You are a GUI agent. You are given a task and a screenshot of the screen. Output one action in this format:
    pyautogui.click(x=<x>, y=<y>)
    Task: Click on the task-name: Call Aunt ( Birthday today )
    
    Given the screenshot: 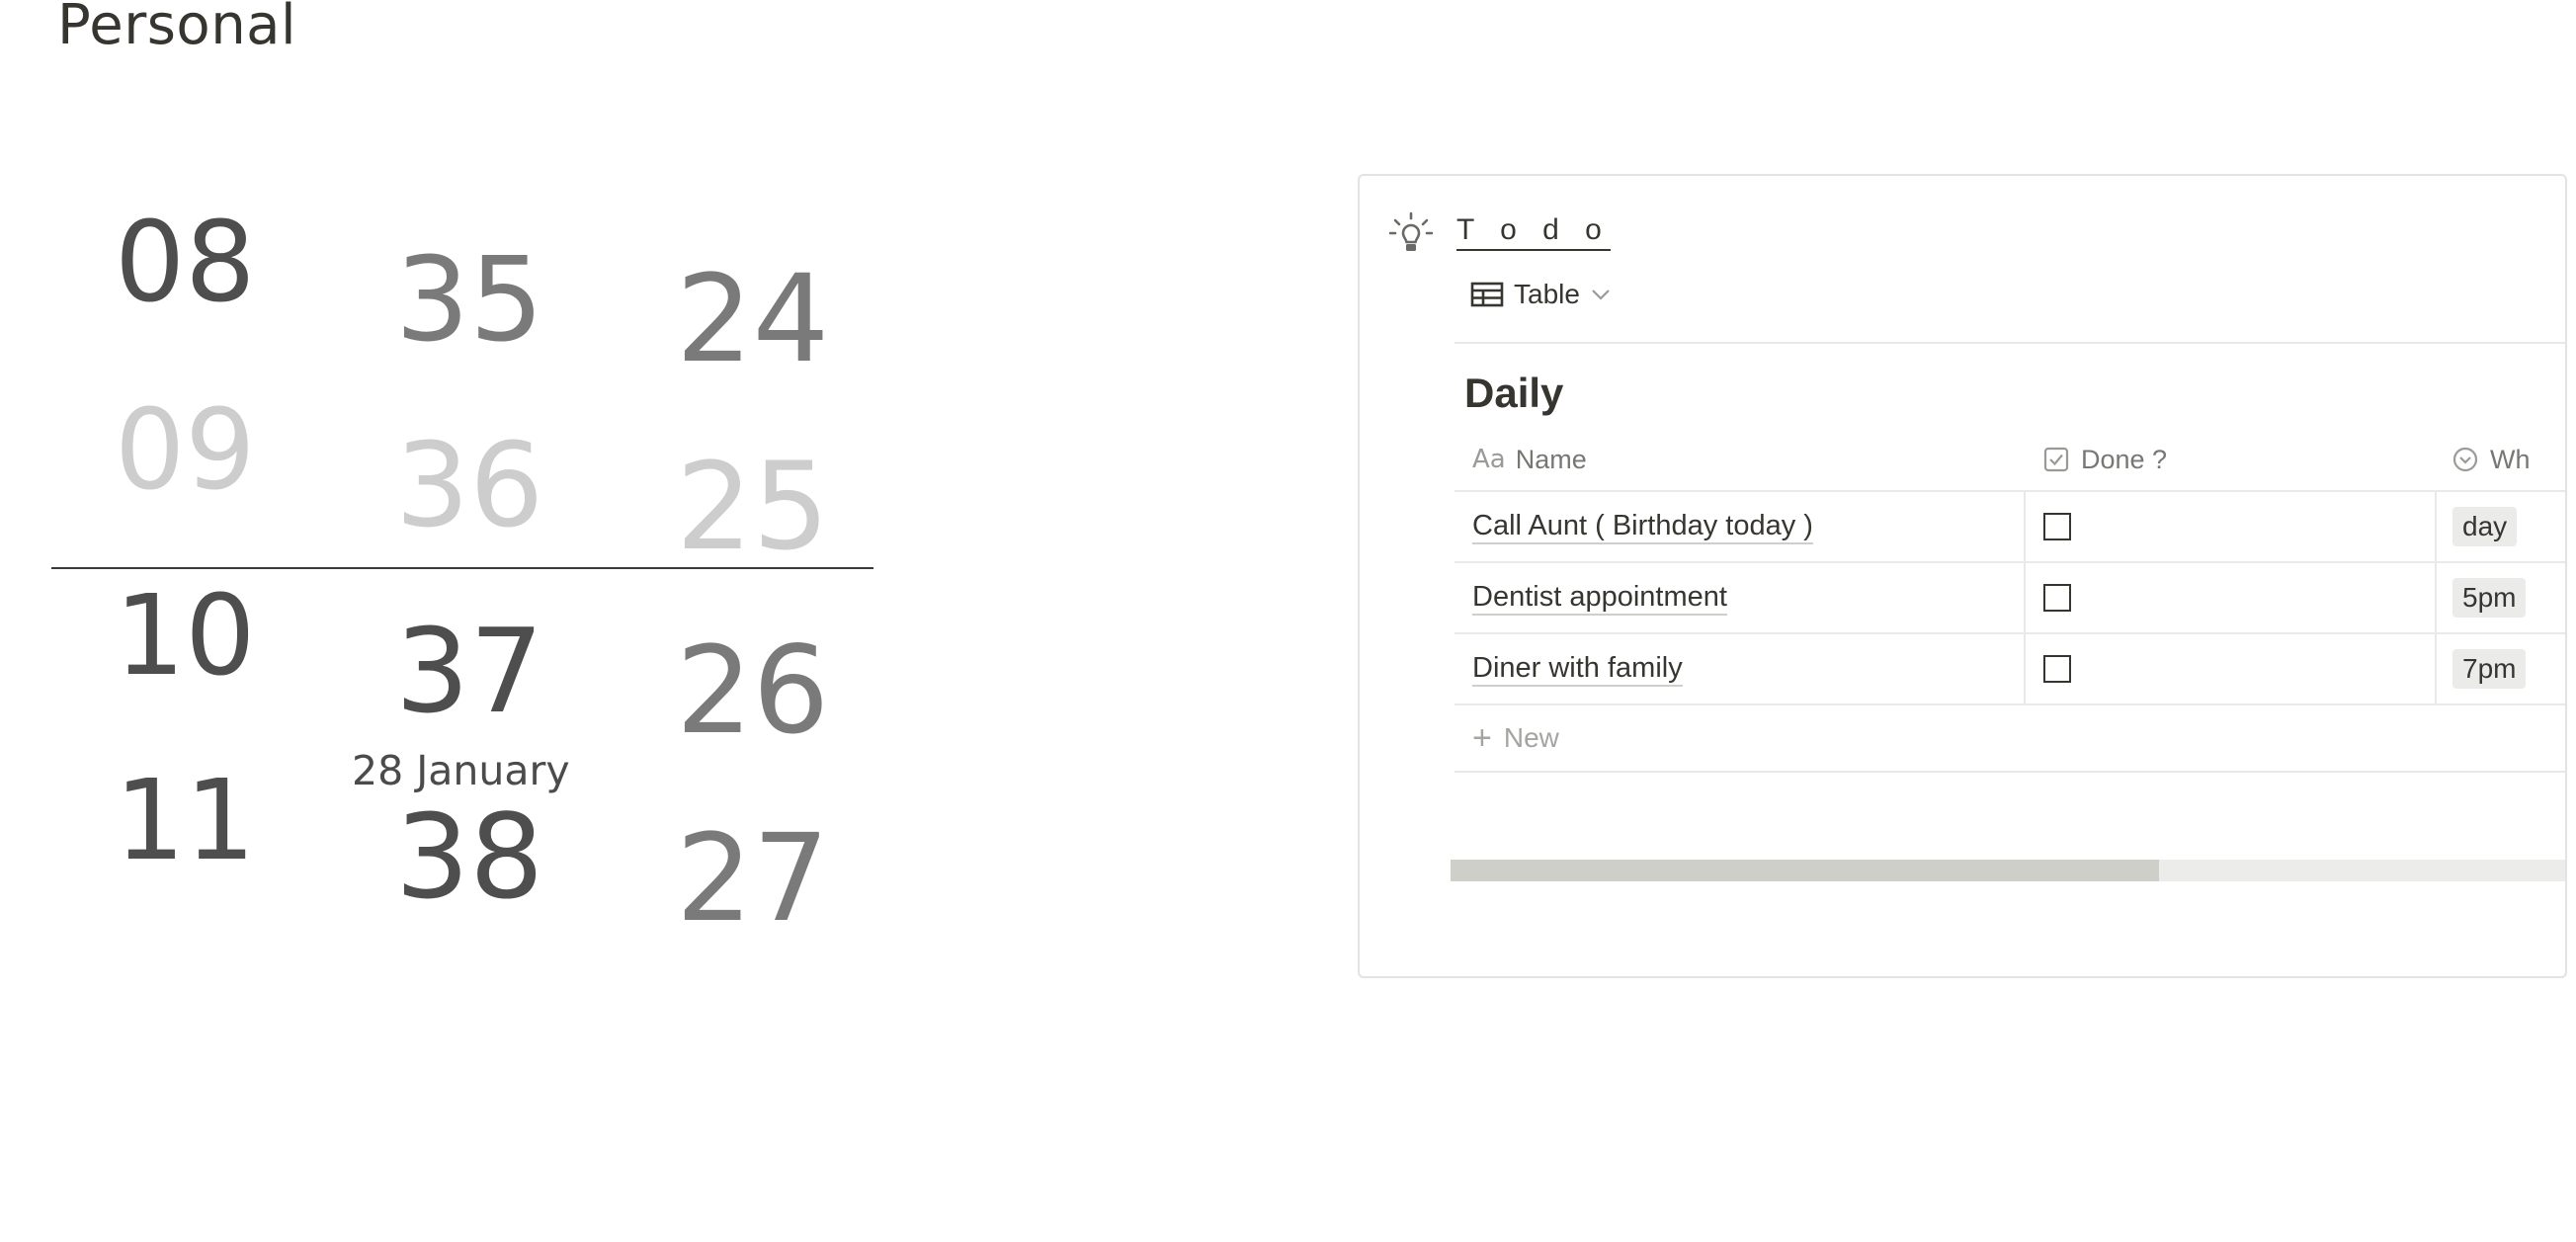 What is the action you would take?
    pyautogui.click(x=1642, y=527)
    